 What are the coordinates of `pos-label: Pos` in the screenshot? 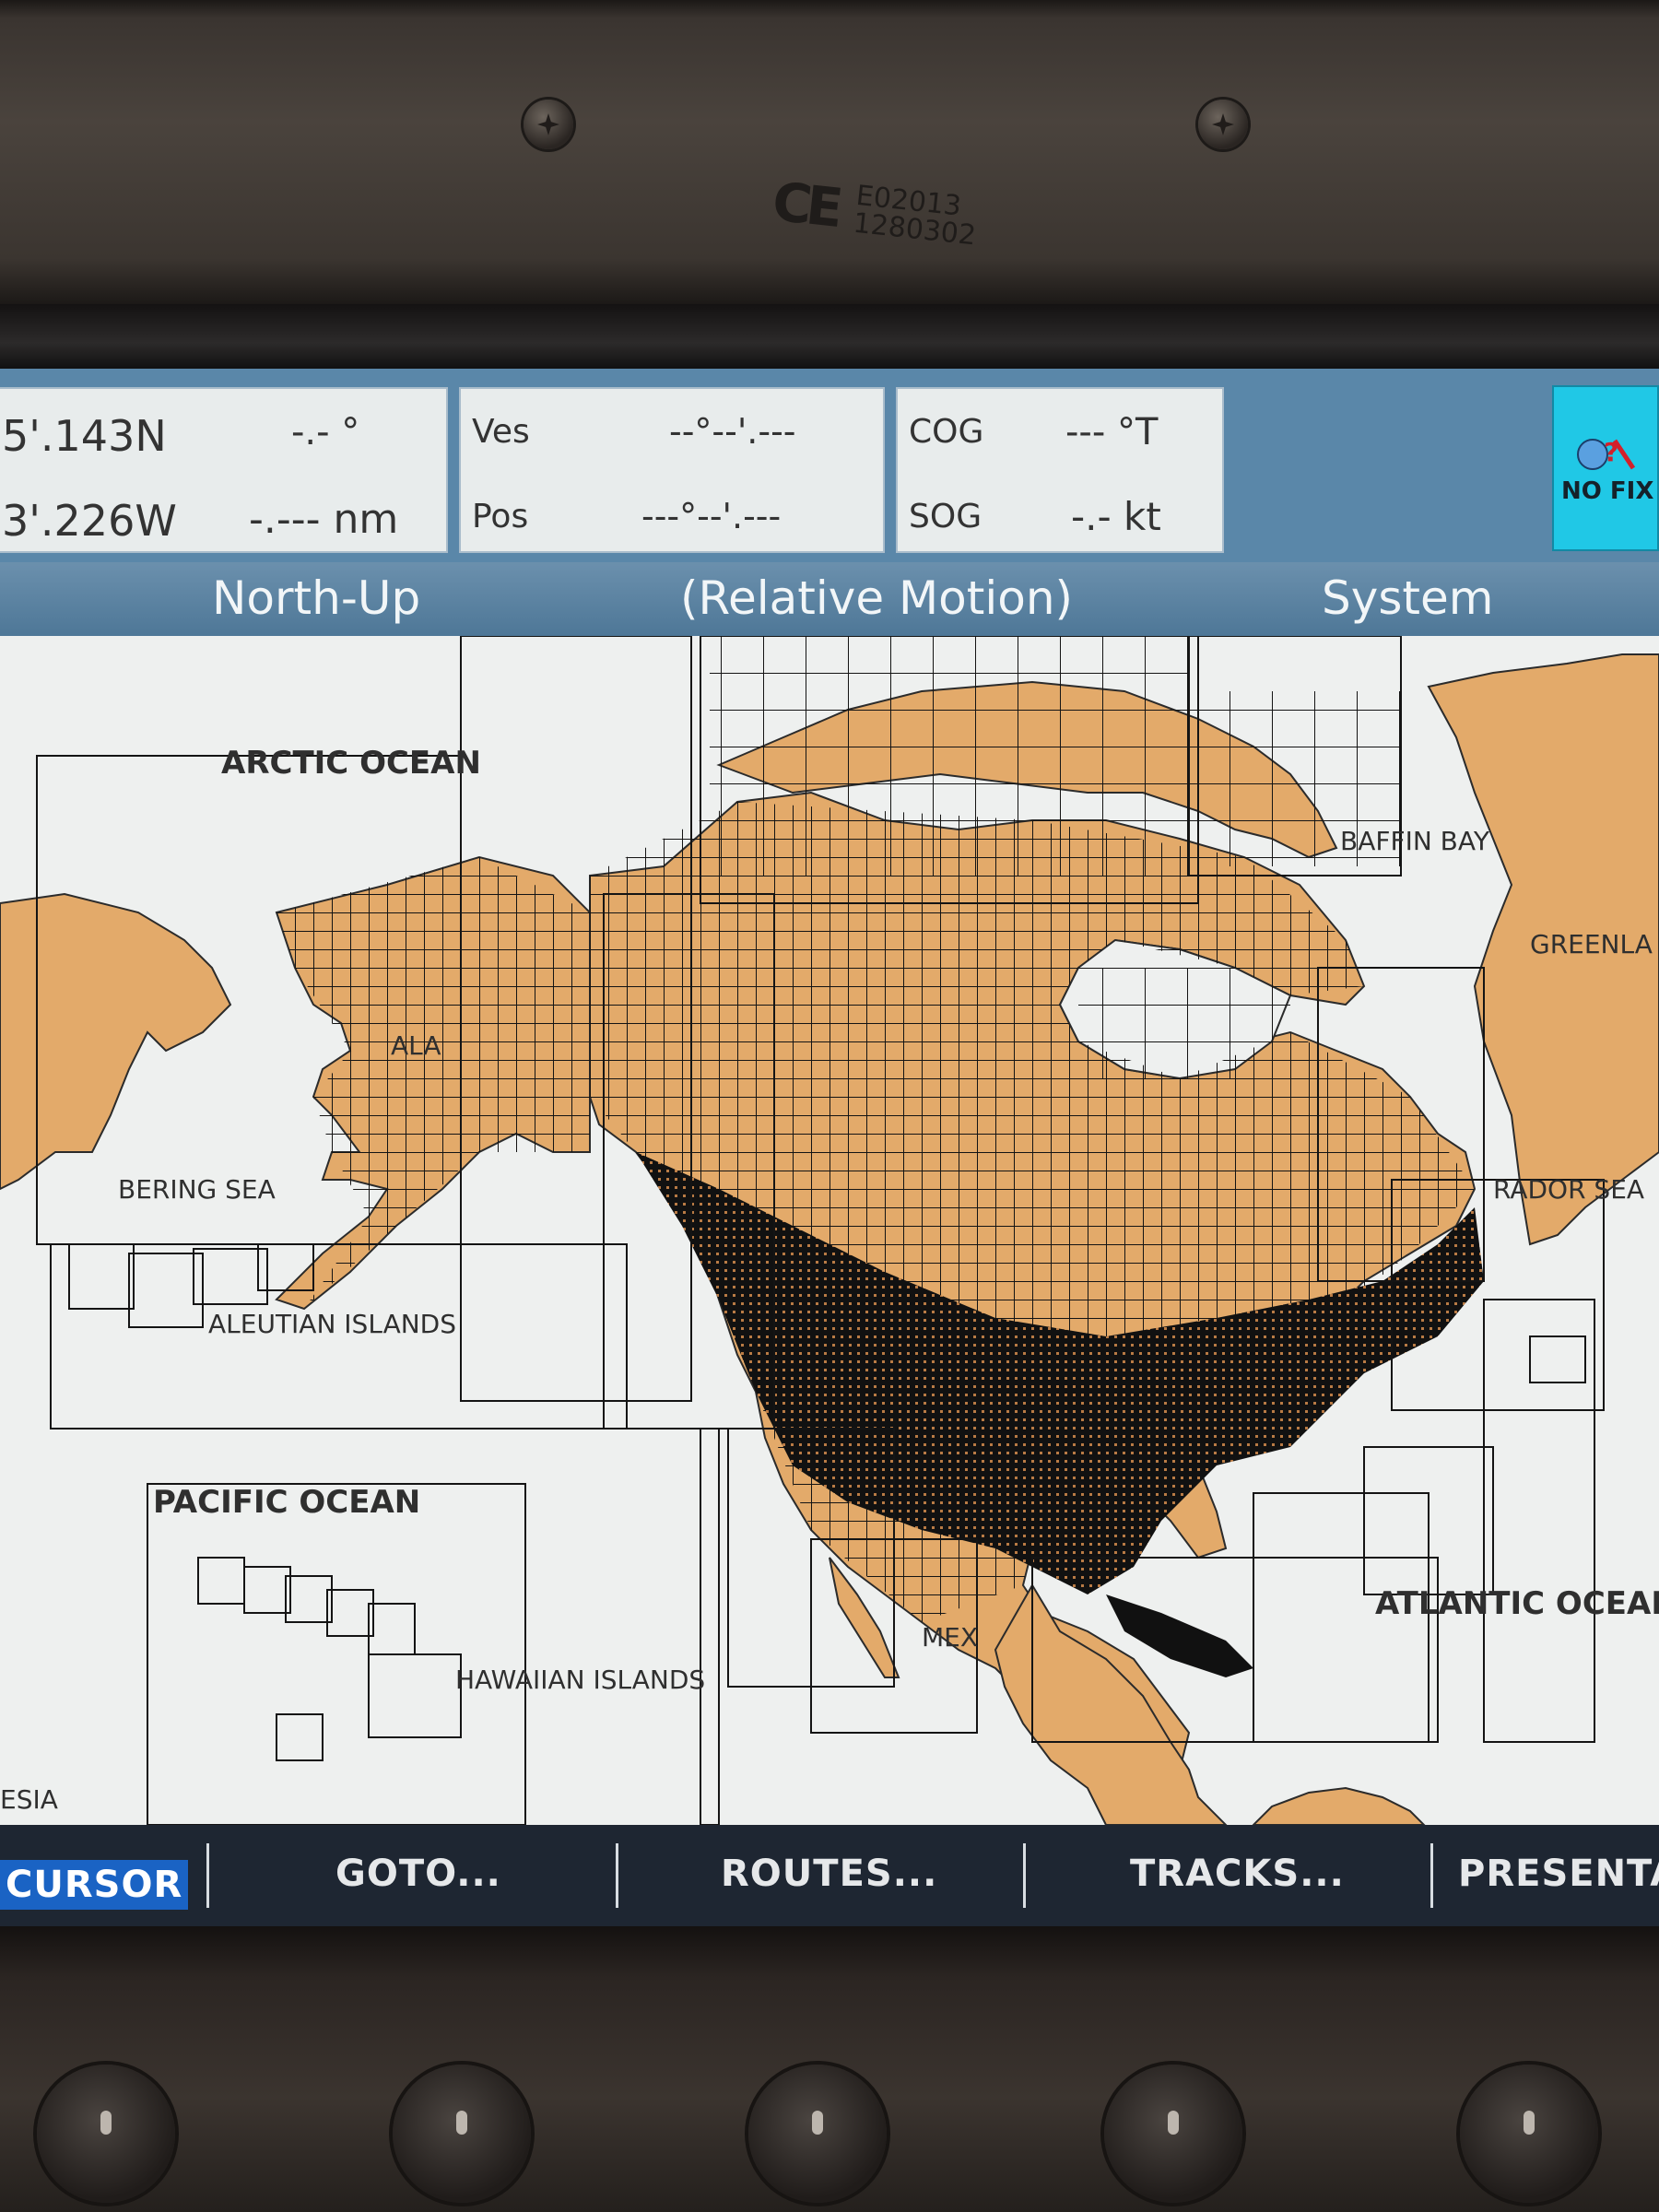 It's located at (500, 516).